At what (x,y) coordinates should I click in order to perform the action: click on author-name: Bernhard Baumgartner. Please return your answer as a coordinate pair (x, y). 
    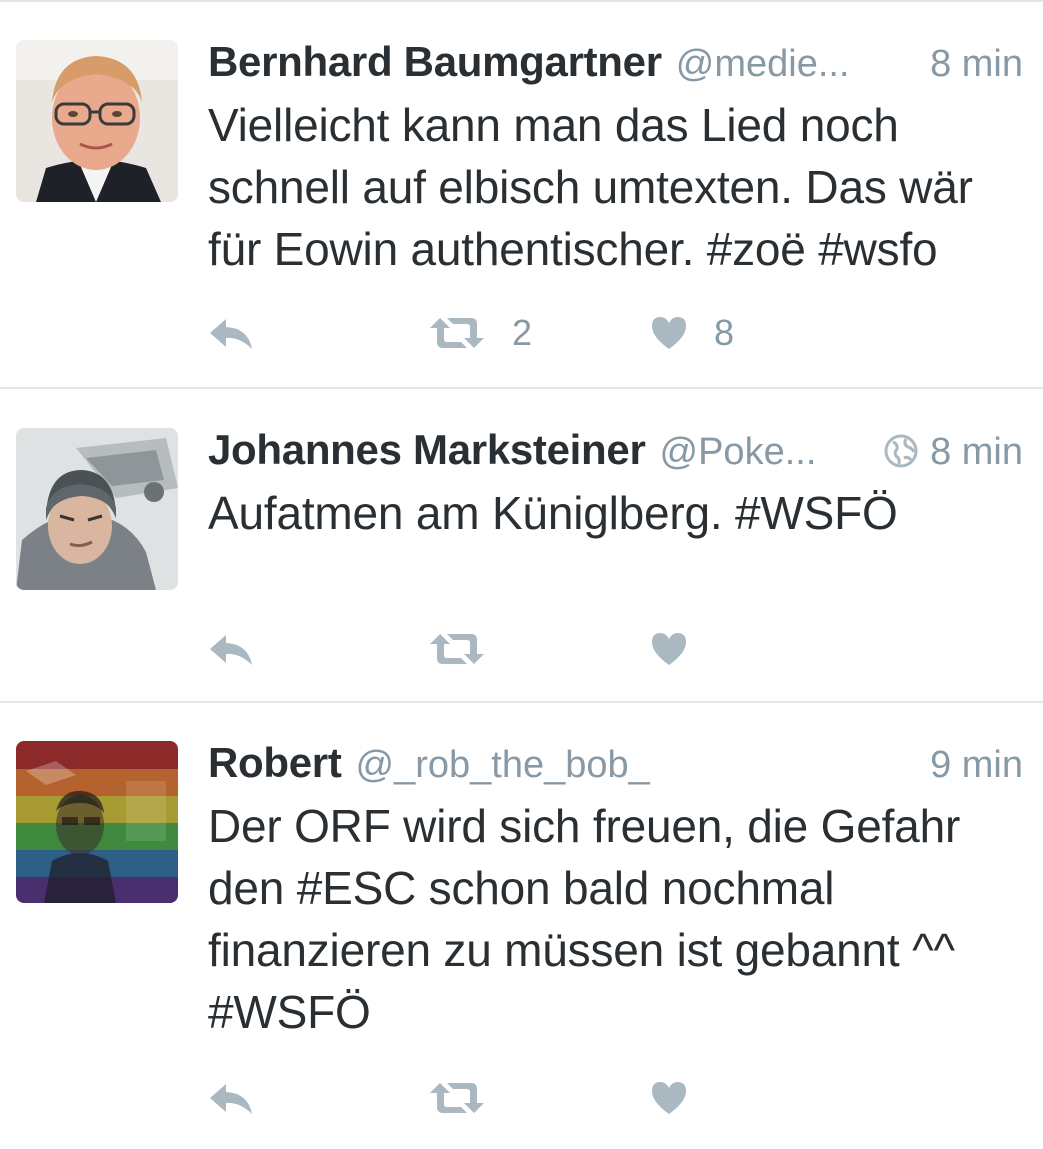
    Looking at the image, I should click on (435, 62).